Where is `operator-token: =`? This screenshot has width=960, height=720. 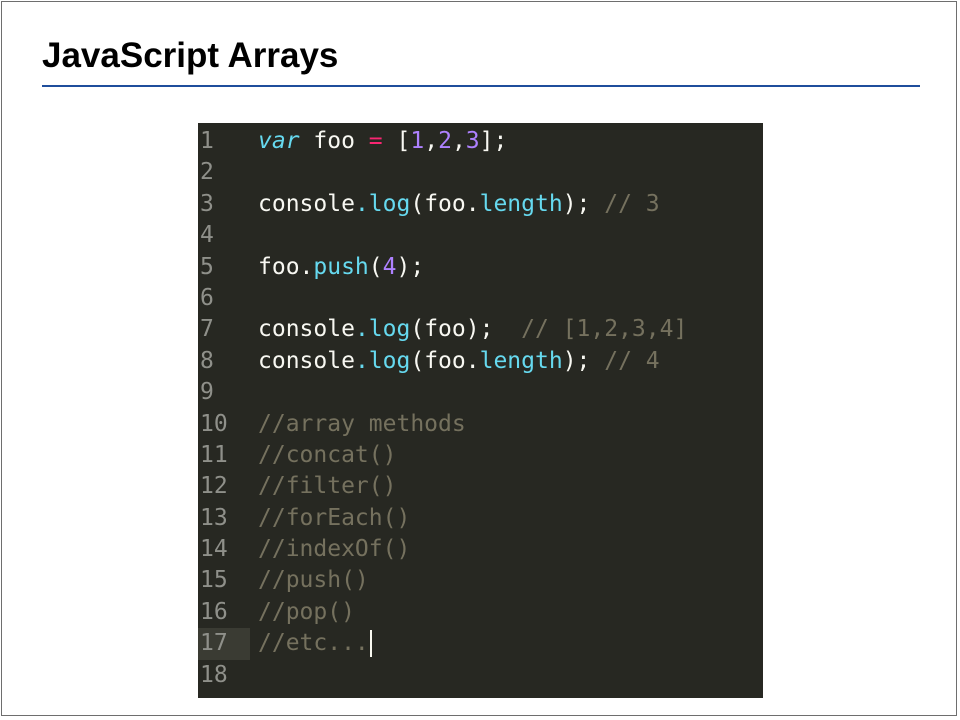
operator-token: = is located at coordinates (375, 141).